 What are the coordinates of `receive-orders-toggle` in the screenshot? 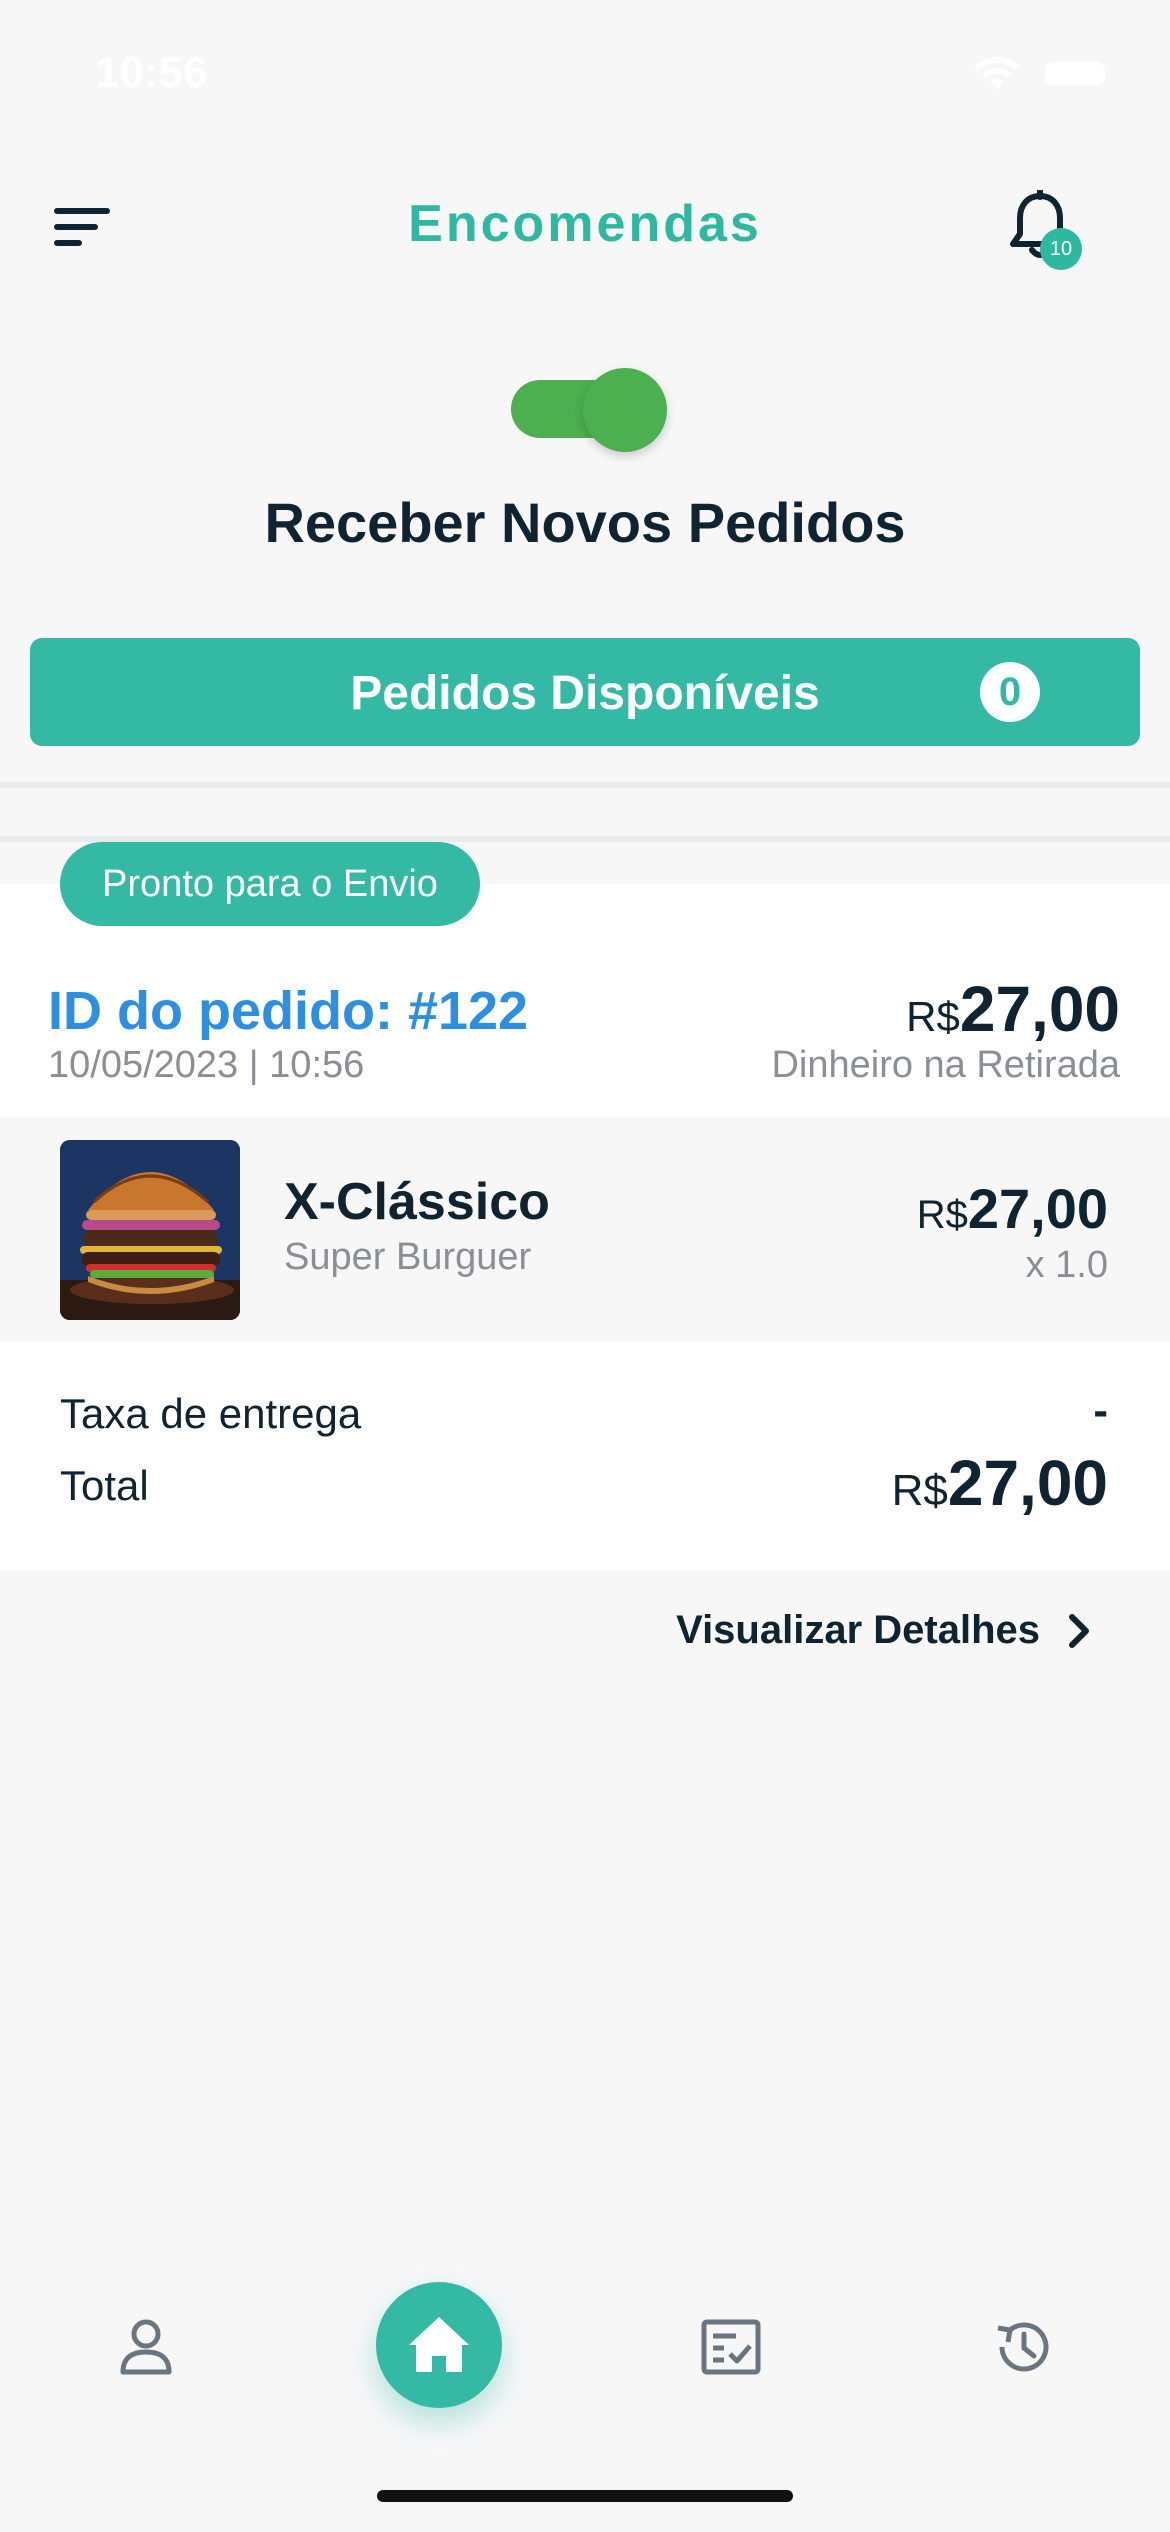 It's located at (589, 410).